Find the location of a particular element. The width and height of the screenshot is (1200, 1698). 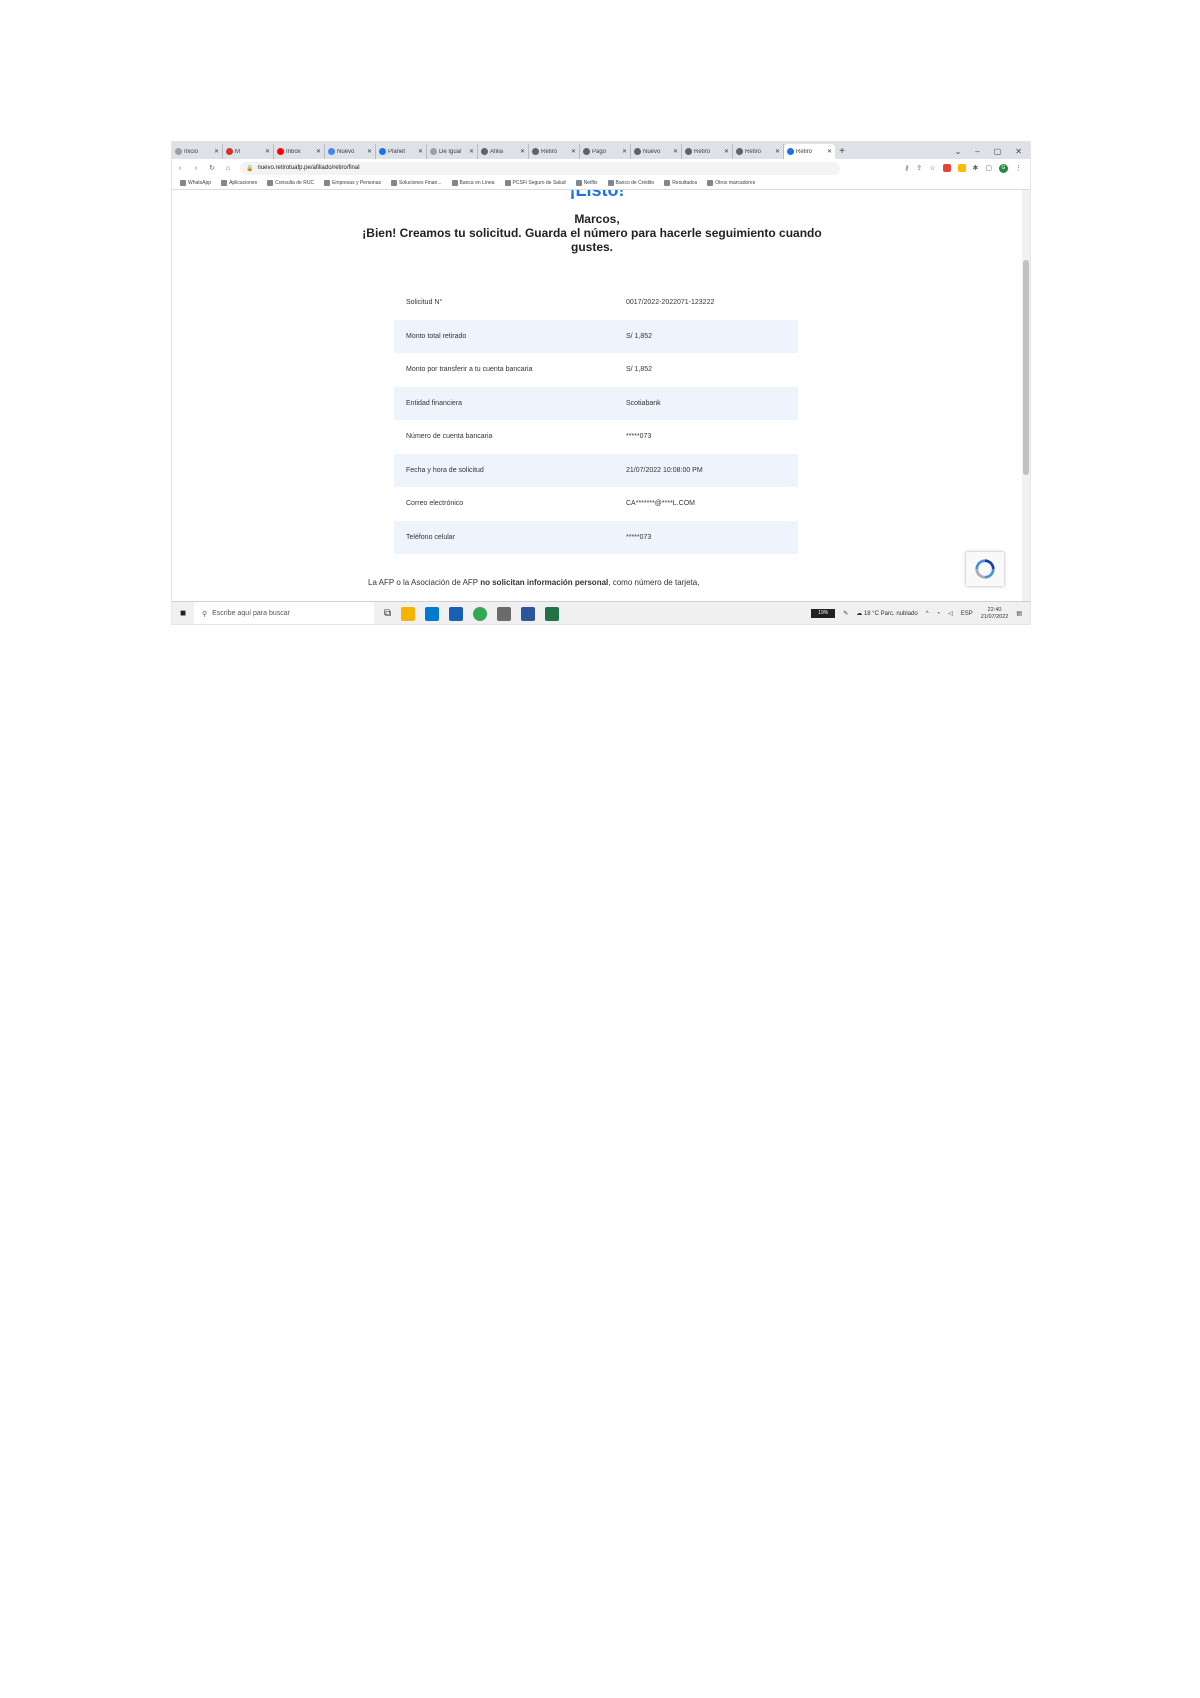

tab-title: Pago is located at coordinates (599, 151).